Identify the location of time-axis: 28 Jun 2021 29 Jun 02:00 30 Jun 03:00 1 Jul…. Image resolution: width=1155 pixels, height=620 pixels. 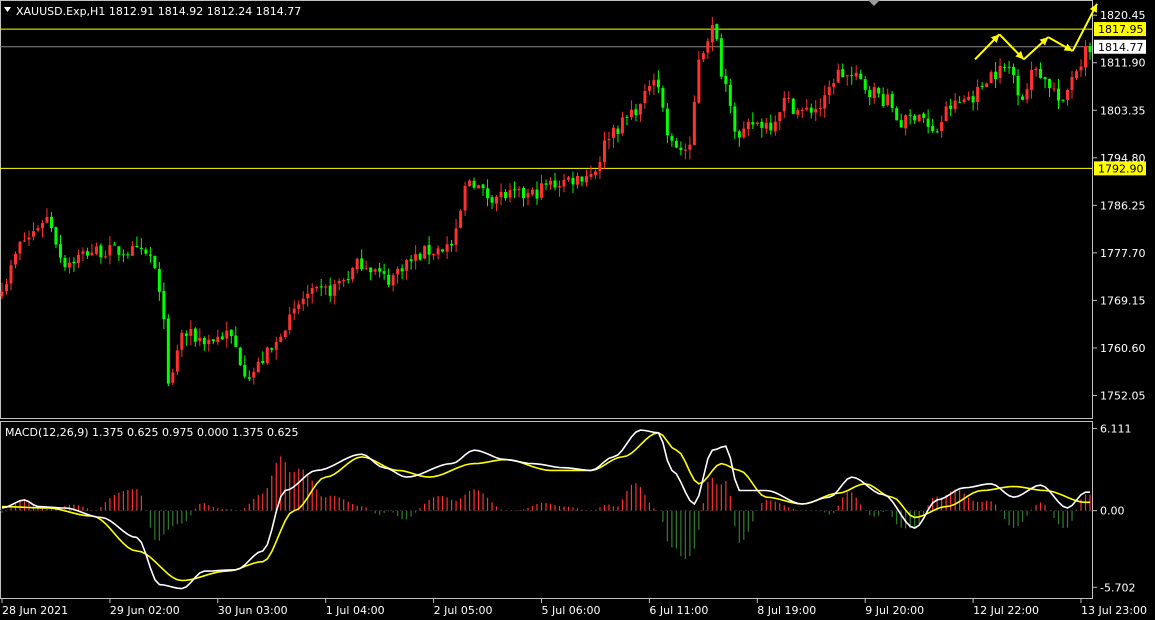
(574, 608).